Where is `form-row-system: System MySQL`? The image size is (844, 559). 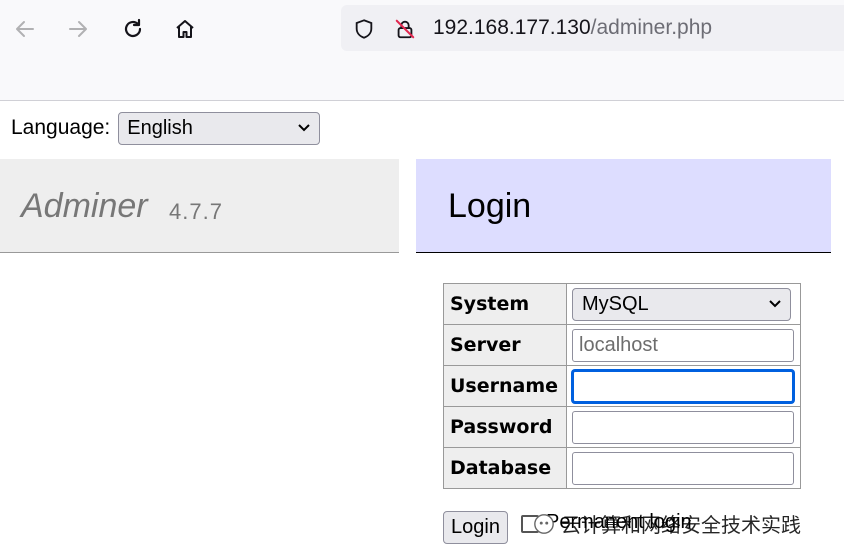 form-row-system: System MySQL is located at coordinates (622, 304).